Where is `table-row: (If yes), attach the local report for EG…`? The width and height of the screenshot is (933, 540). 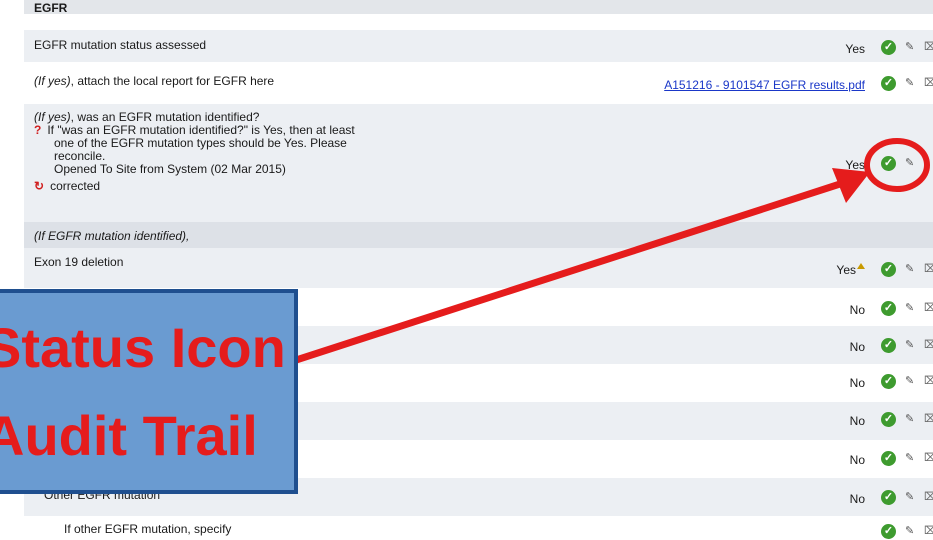
table-row: (If yes), attach the local report for EG… is located at coordinates (478, 83).